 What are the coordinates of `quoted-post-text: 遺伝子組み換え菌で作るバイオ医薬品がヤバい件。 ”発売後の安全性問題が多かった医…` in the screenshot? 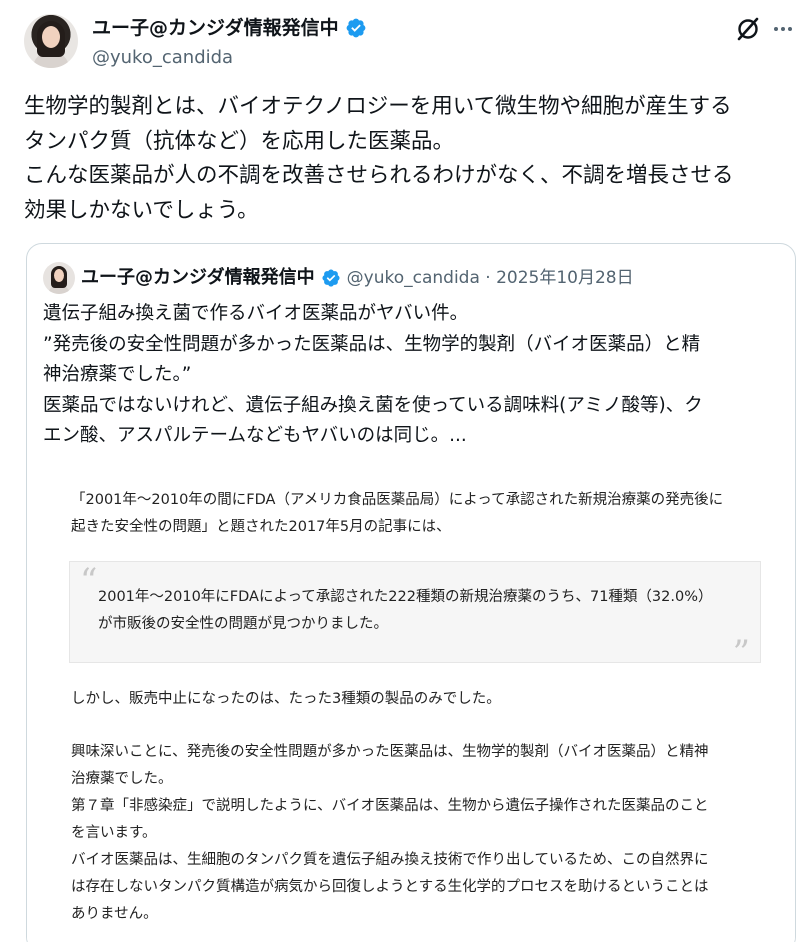 It's located at (373, 374).